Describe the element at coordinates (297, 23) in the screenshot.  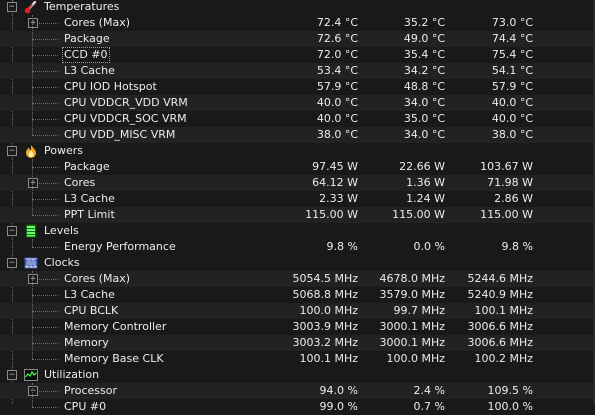
I see `sensor-row: + Cores (Max) 72.4 °C 35.2 °C 73.0 °C` at that location.